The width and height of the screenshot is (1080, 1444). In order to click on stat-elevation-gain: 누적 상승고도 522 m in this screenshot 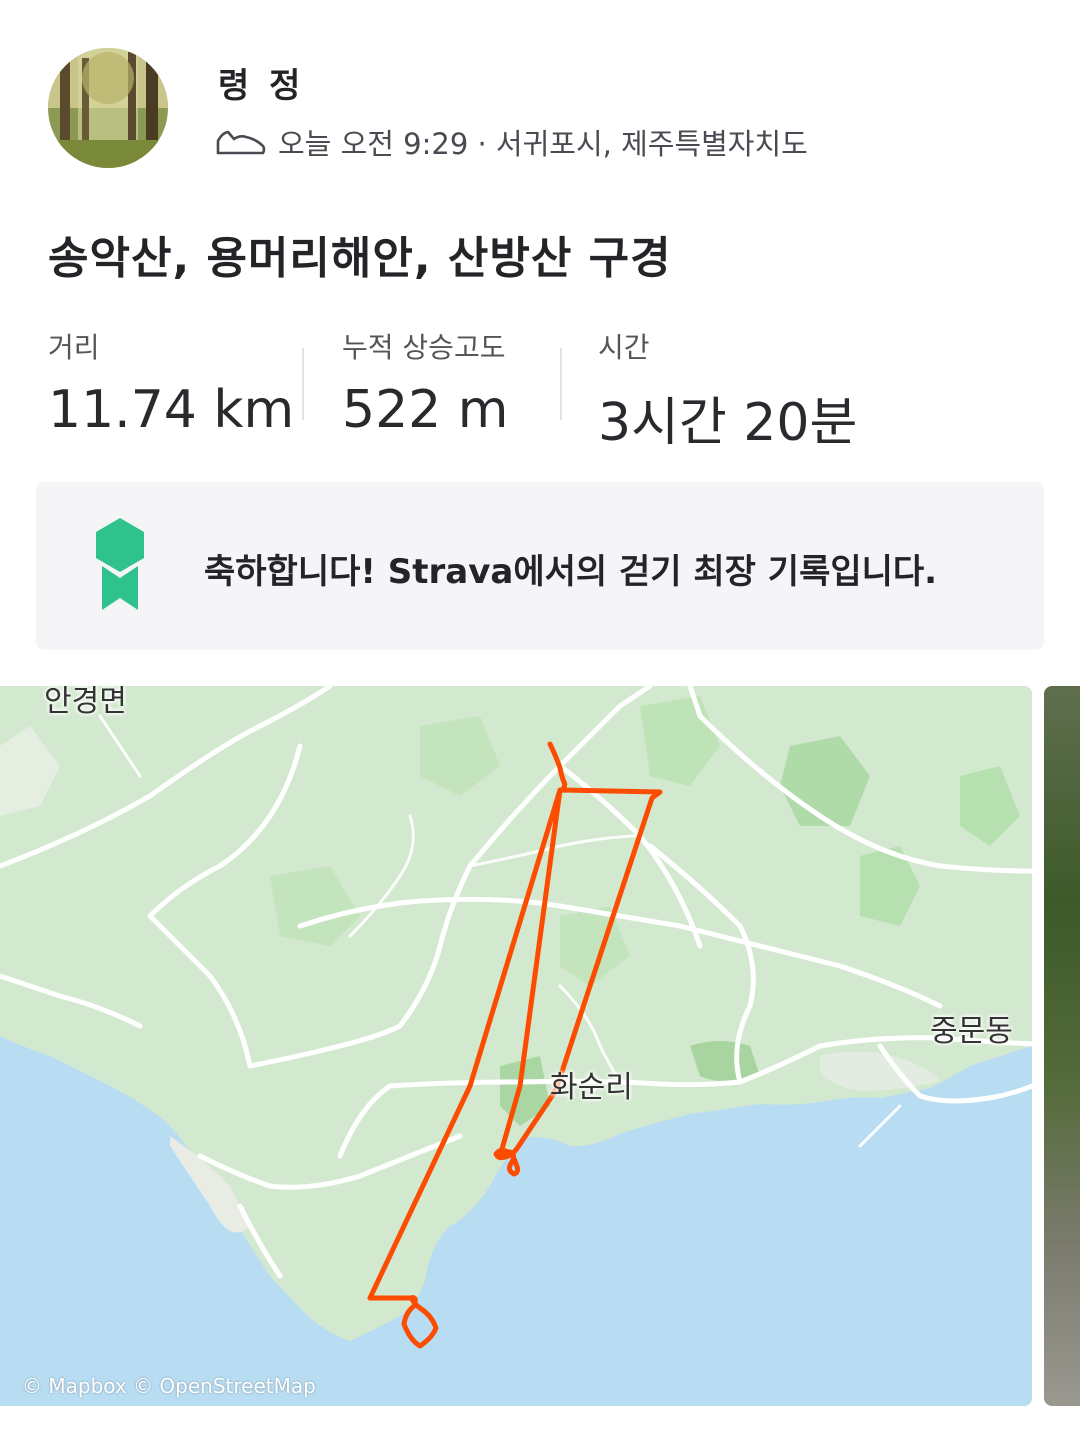, I will do `click(425, 383)`.